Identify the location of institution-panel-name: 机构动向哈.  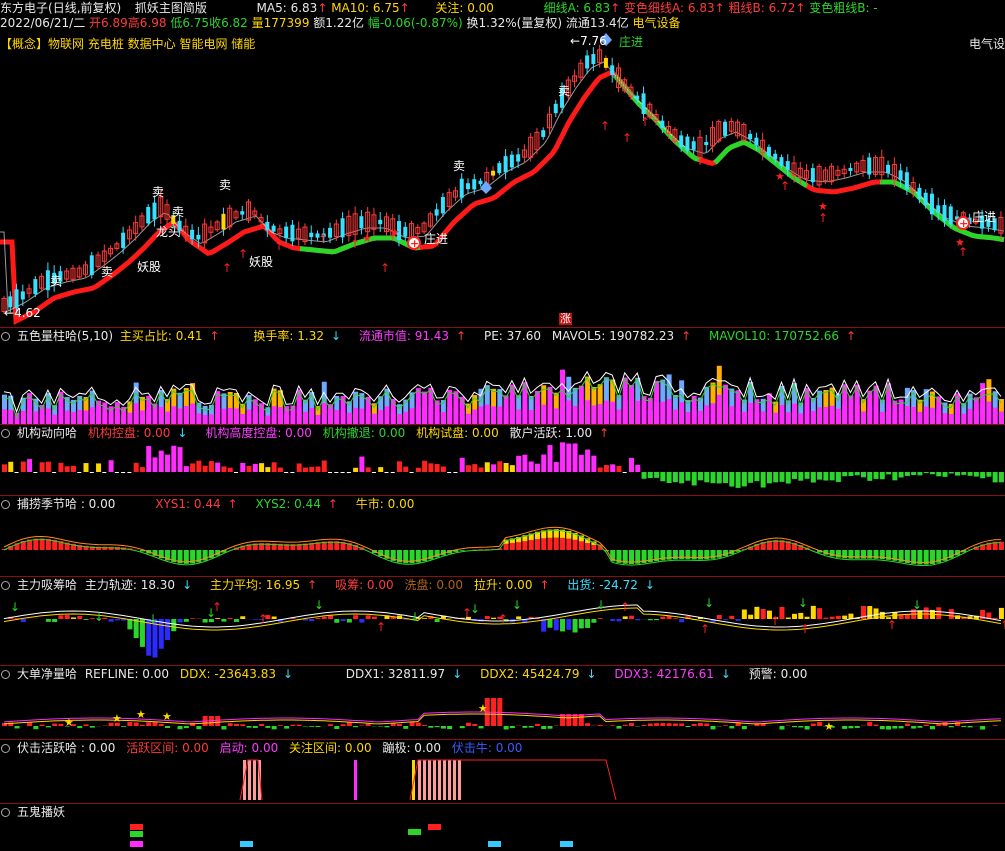
(47, 433).